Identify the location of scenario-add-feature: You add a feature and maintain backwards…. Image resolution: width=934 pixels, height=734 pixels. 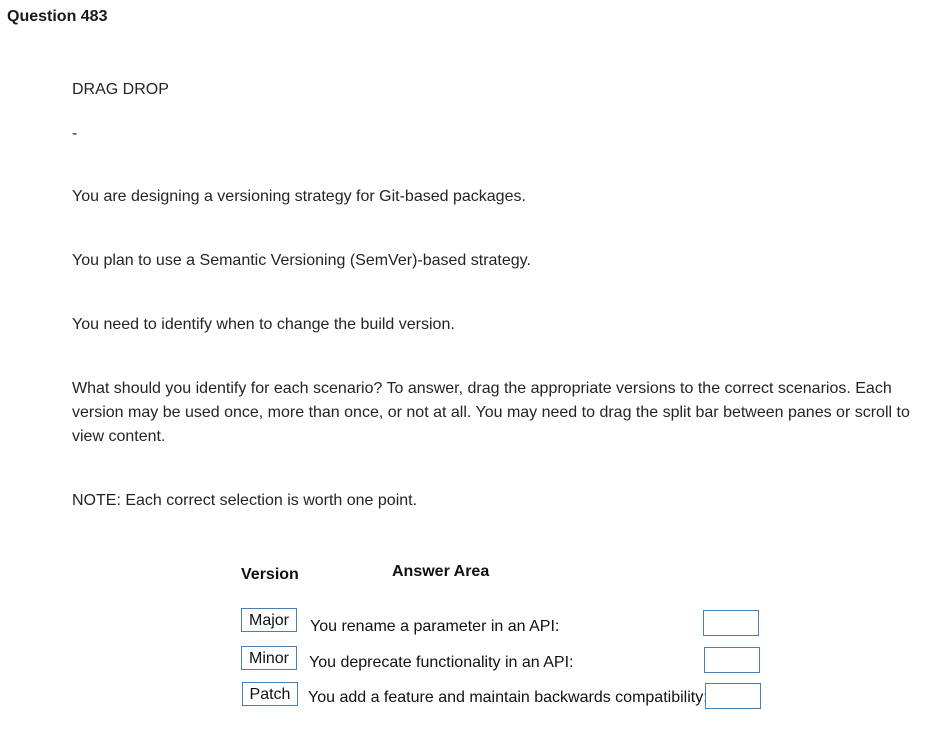
(508, 697).